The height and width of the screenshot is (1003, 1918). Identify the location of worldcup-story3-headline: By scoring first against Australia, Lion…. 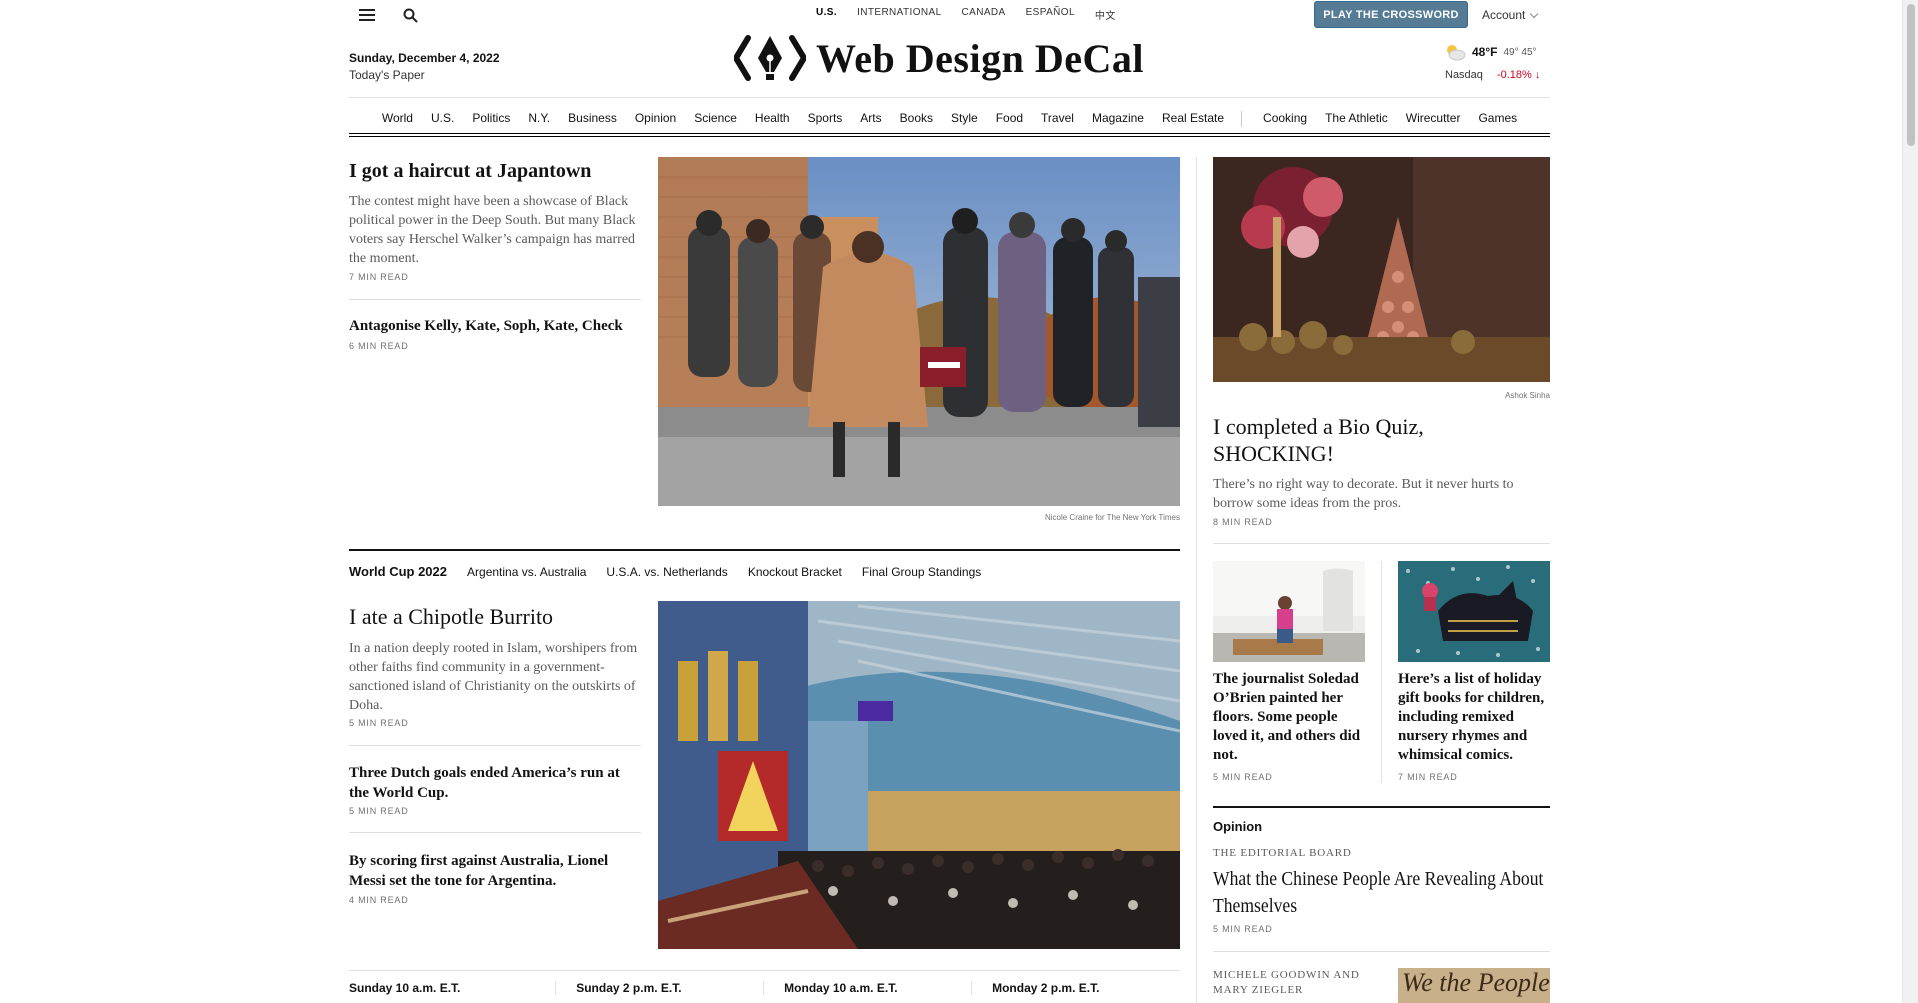
(495, 871).